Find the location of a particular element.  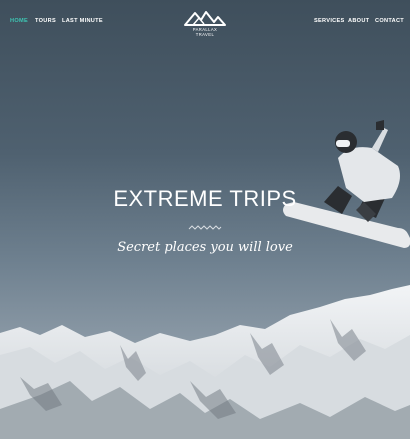

hero-subtitle: Secret places you will love is located at coordinates (205, 247).